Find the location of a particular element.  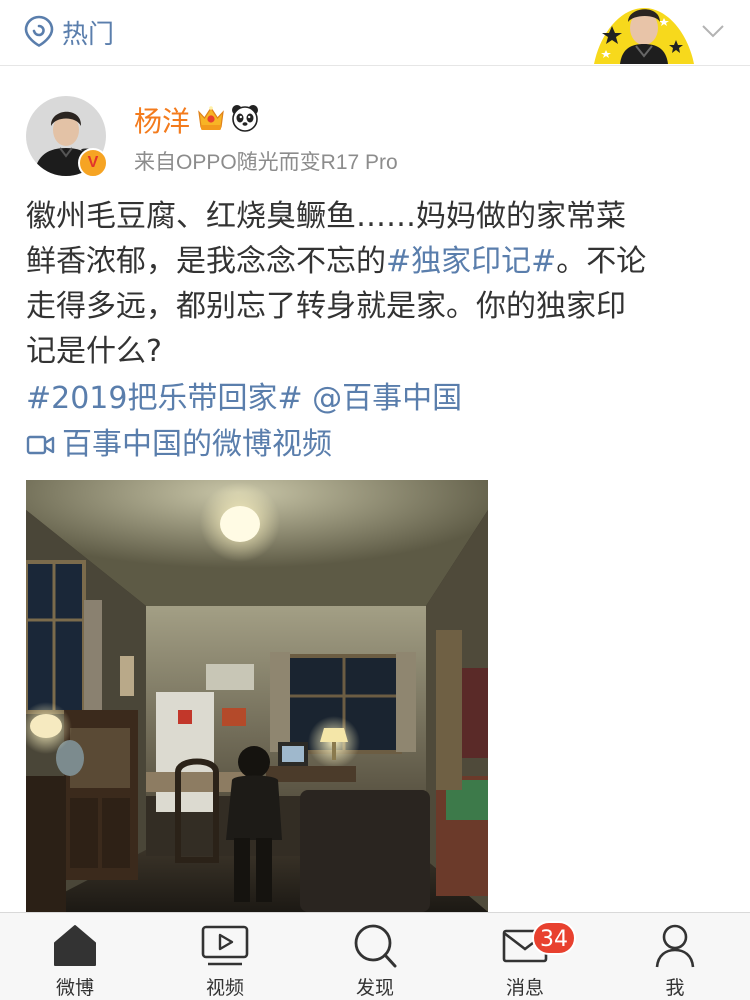

top-bar: 热门 is located at coordinates (375, 33).